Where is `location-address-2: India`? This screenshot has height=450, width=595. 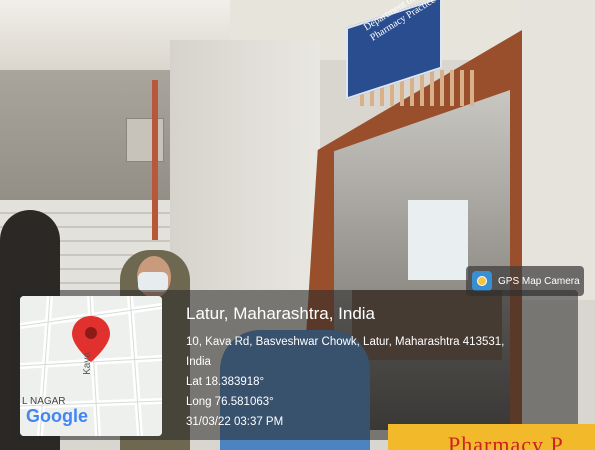
location-address-2: India is located at coordinates (198, 362).